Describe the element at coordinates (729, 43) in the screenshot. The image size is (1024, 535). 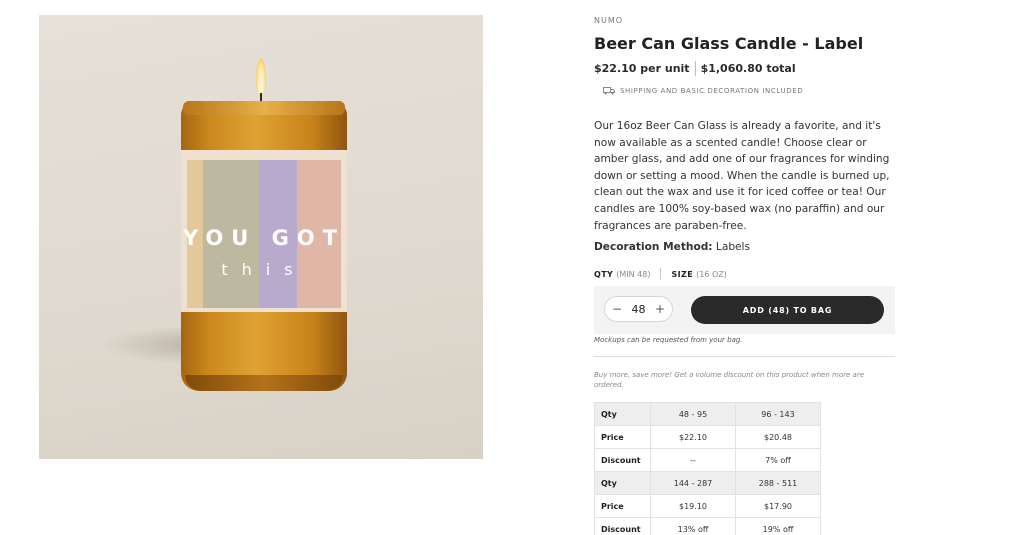
I see `product-title: Beer Can Glass Candle - Label` at that location.